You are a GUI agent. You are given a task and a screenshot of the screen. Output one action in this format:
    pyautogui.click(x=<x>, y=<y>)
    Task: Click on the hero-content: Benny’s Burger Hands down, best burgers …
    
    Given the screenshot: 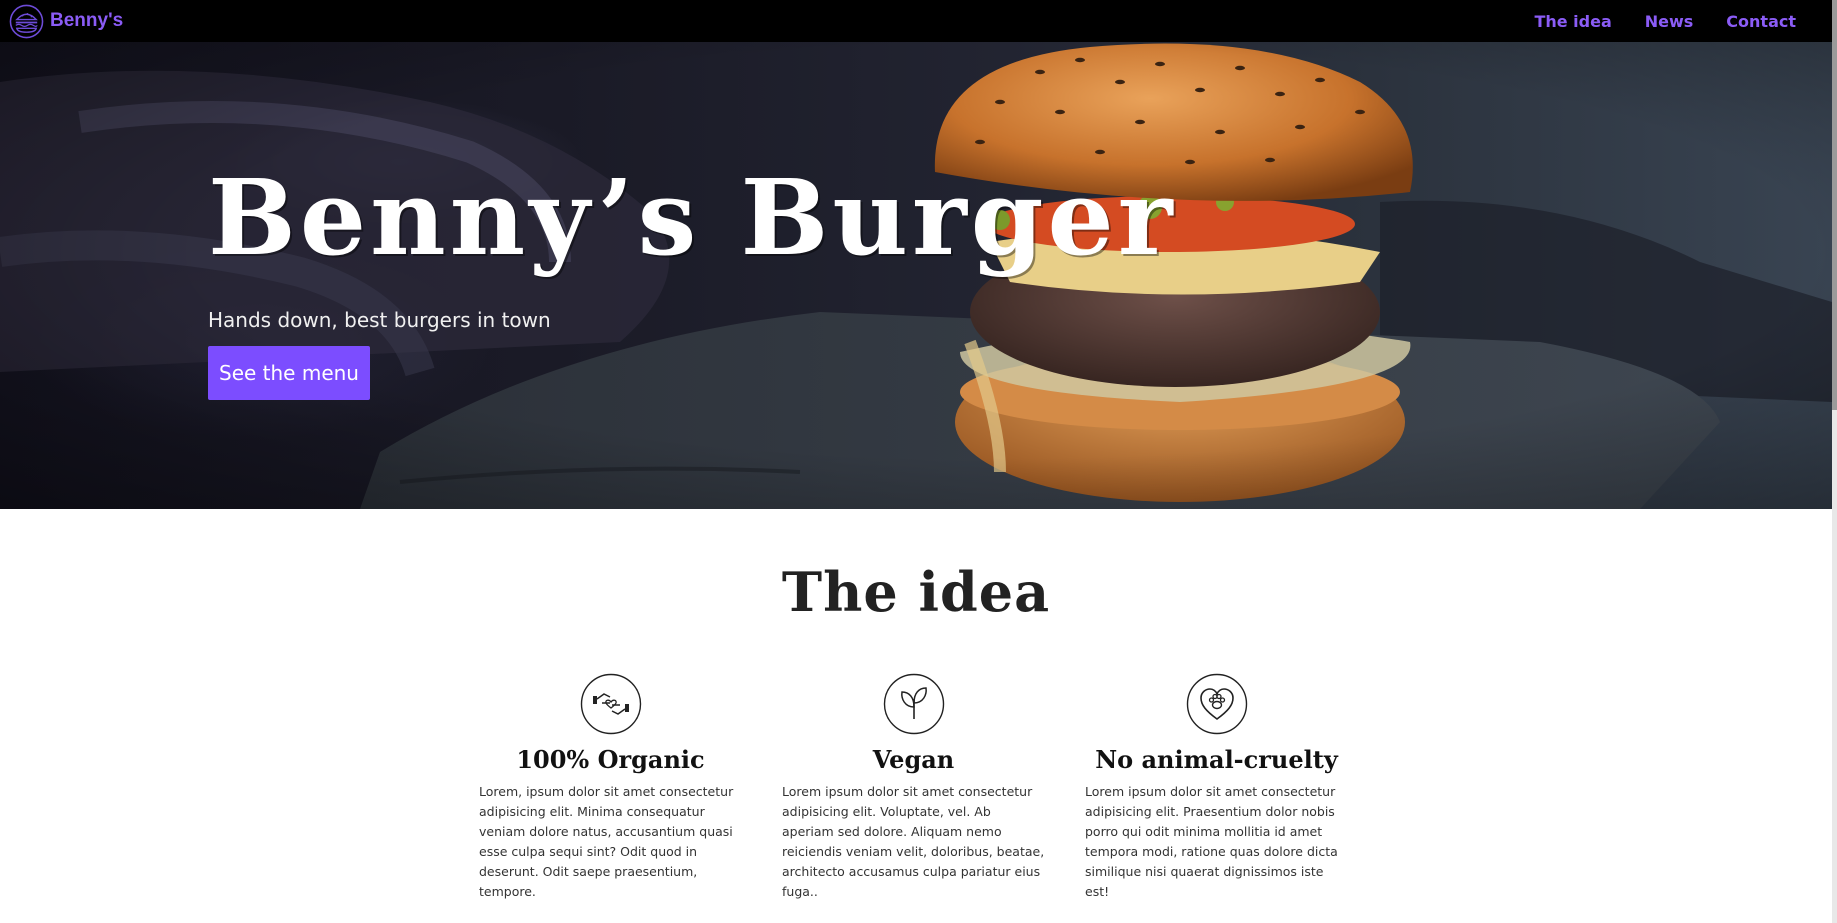 What is the action you would take?
    pyautogui.click(x=692, y=283)
    